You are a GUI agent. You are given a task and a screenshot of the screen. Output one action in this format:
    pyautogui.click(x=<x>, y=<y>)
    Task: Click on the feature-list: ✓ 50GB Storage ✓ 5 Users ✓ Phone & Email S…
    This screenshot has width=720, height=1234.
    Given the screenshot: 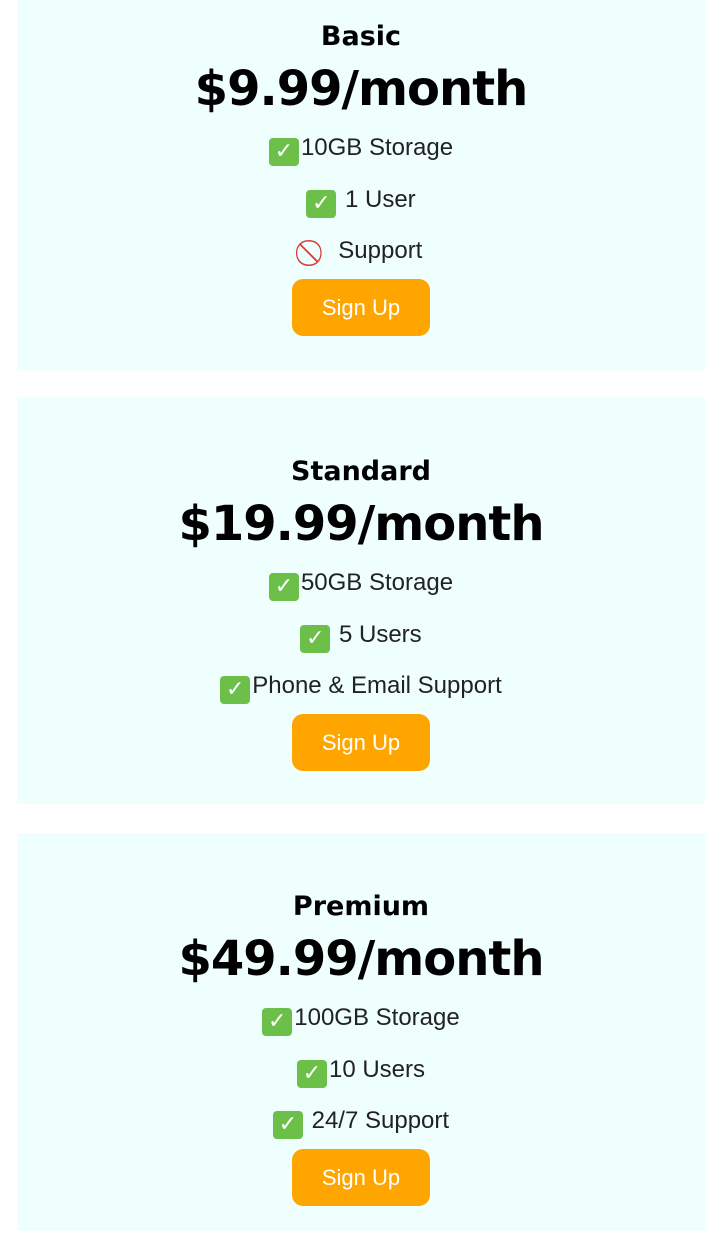 What is the action you would take?
    pyautogui.click(x=361, y=634)
    